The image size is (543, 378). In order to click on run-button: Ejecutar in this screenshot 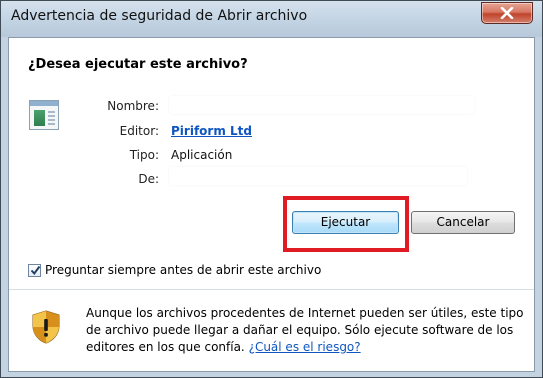, I will do `click(345, 222)`.